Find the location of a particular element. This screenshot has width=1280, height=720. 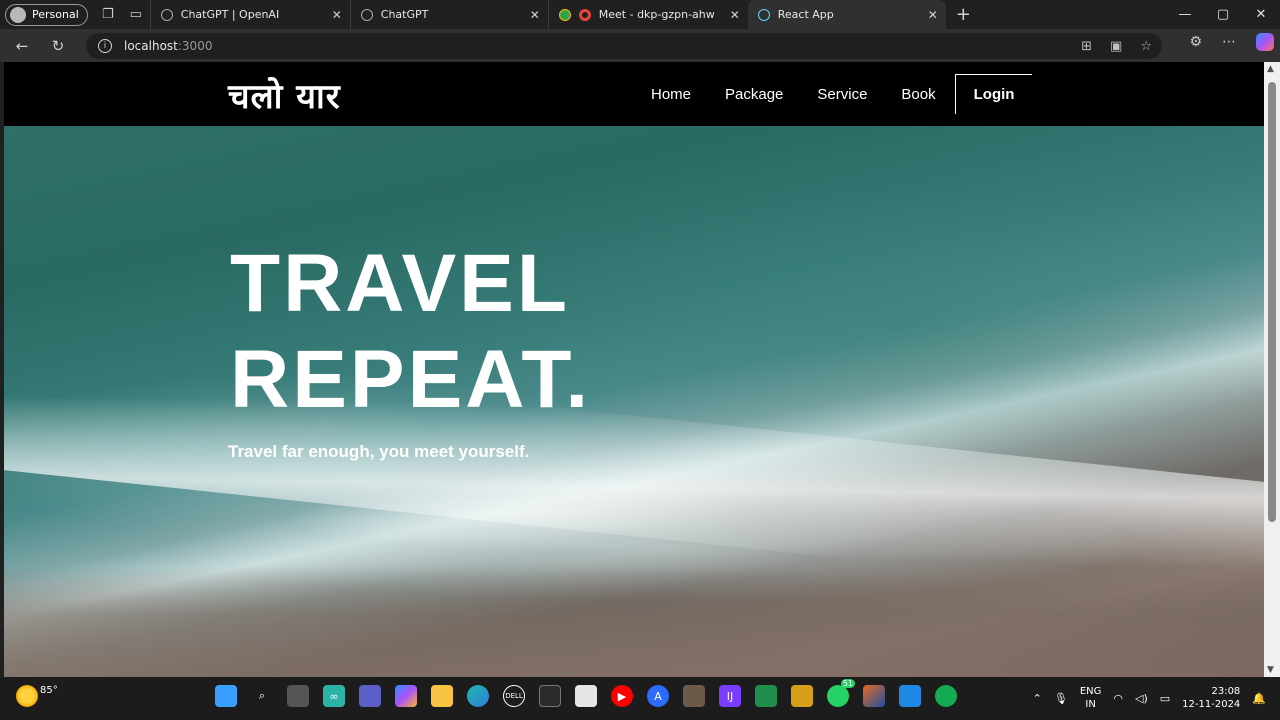

read-aloud-icon: ▣ is located at coordinates (1116, 46).